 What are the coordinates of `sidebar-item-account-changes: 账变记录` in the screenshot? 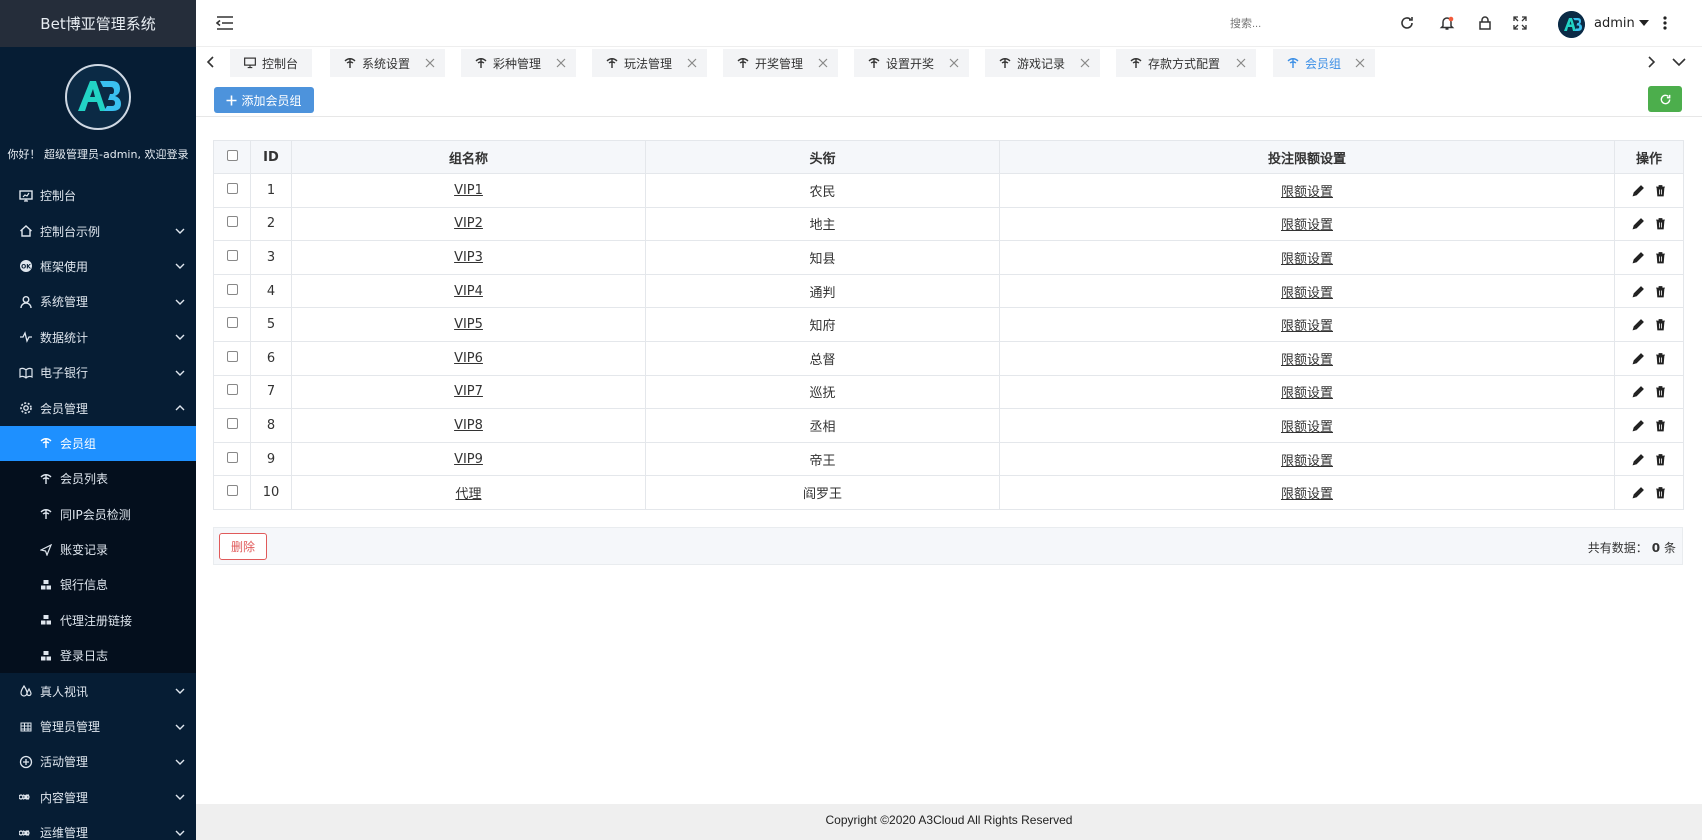 It's located at (98, 549).